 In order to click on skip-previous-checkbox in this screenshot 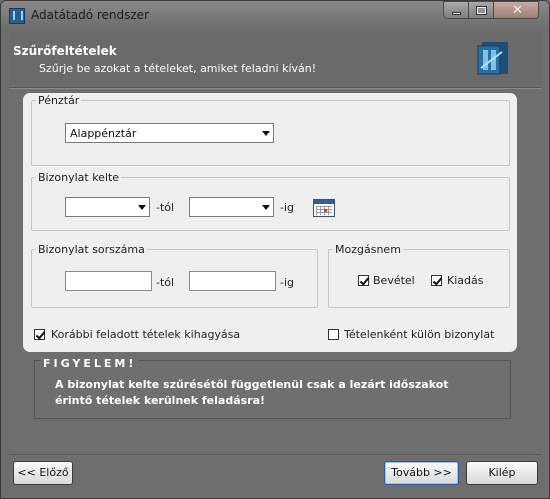, I will do `click(39, 334)`.